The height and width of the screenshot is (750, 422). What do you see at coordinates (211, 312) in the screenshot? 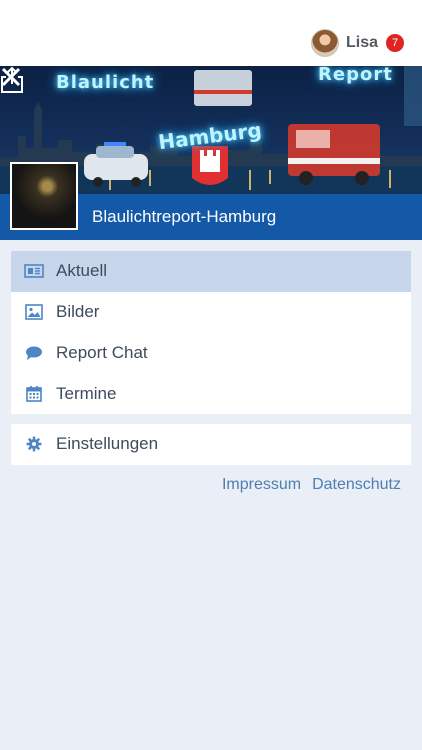
I see `menu-item-bilder: Bilder` at bounding box center [211, 312].